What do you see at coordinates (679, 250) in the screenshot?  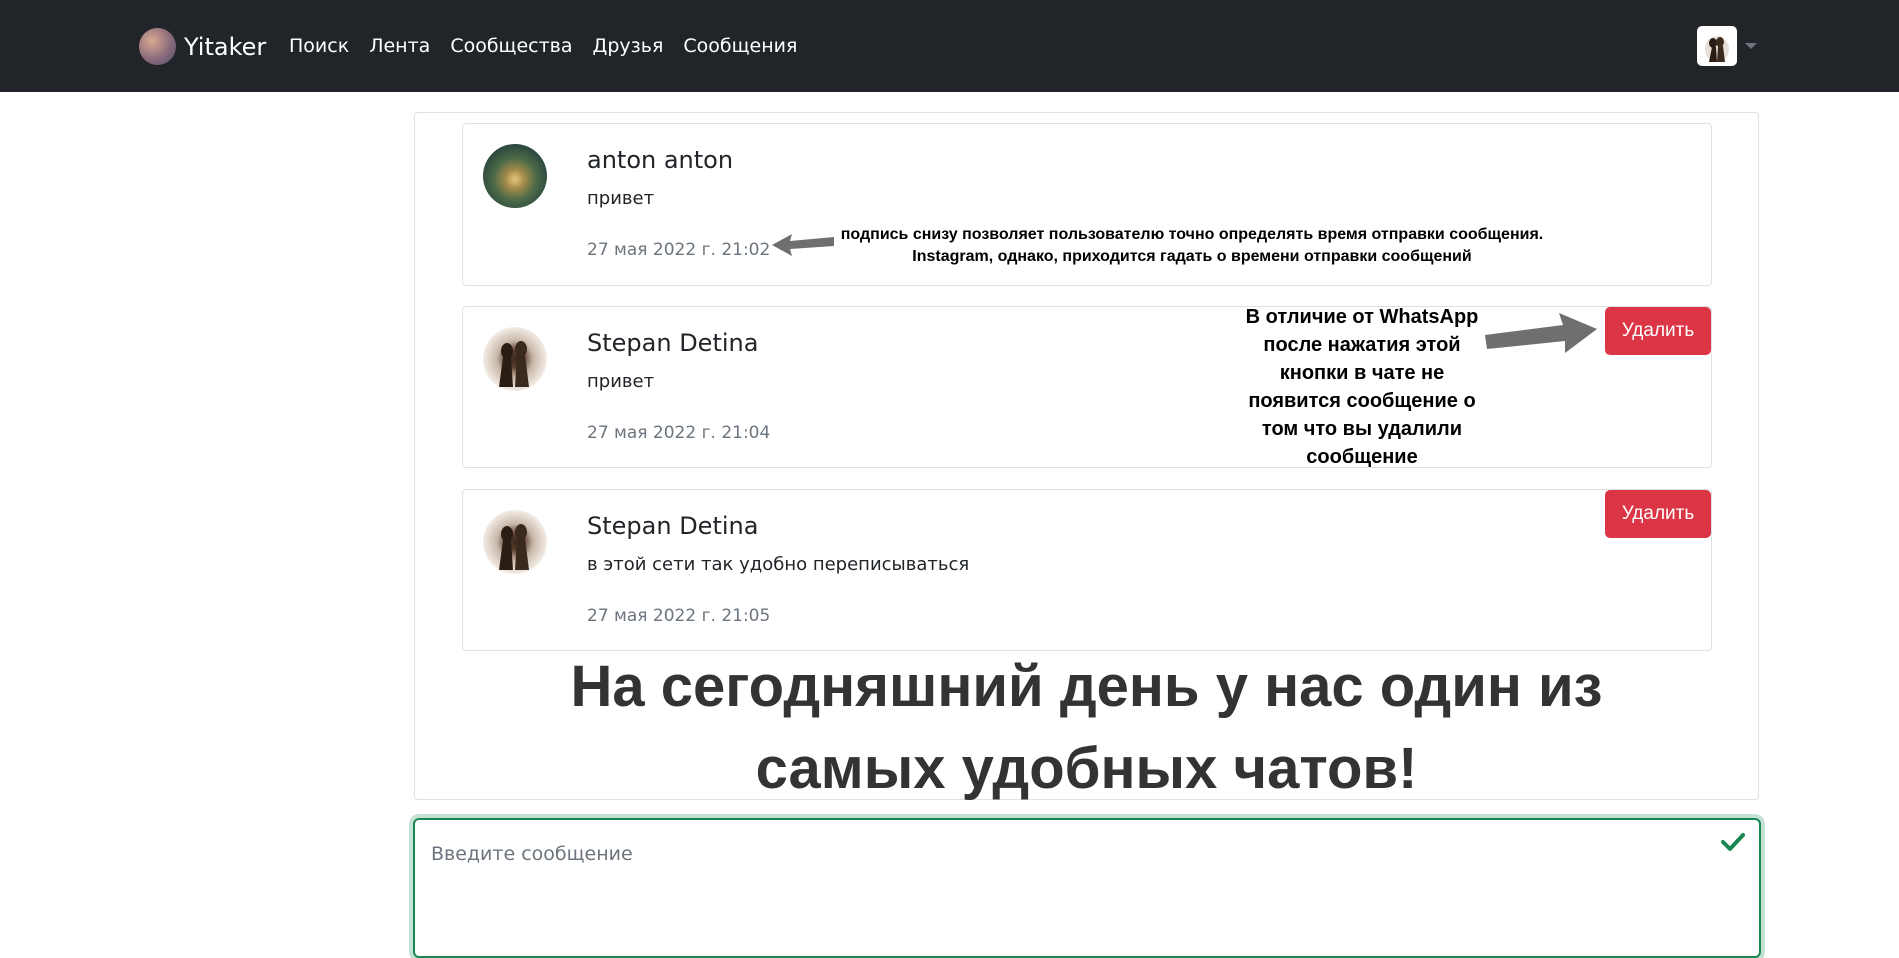 I see `message-timestamp: 27 мая 2022 г. 21:02` at bounding box center [679, 250].